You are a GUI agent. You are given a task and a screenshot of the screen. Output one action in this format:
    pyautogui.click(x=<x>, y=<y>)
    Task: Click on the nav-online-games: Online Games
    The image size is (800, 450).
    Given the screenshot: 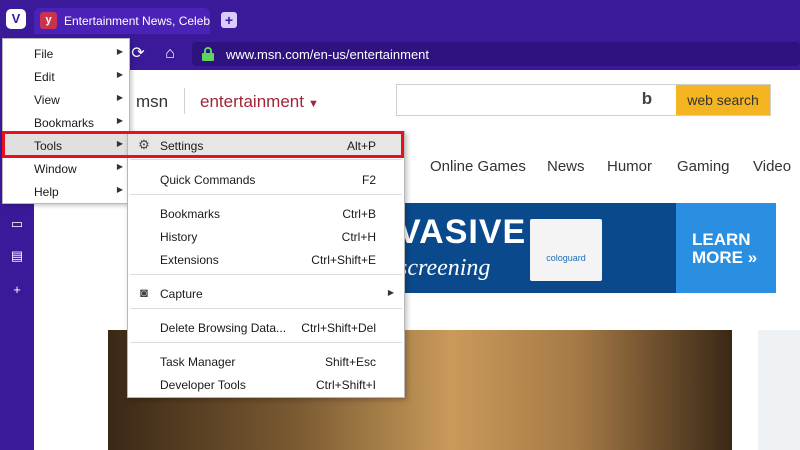 What is the action you would take?
    pyautogui.click(x=478, y=166)
    